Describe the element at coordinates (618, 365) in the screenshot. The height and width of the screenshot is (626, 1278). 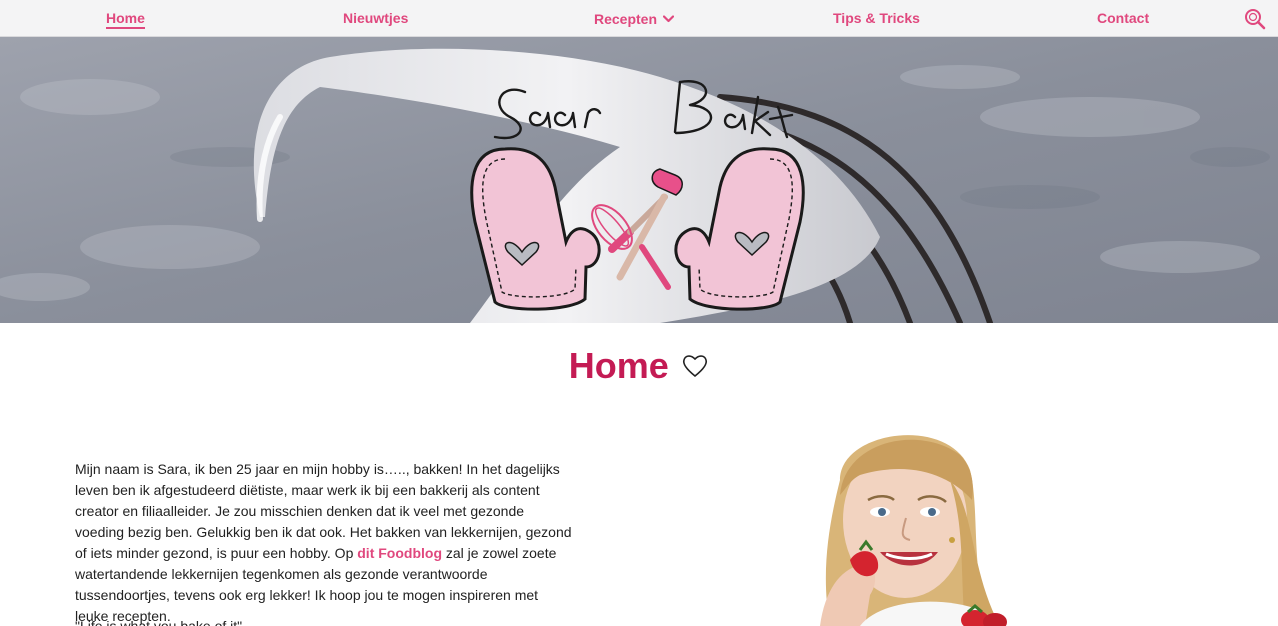
I see `page-title: Home` at that location.